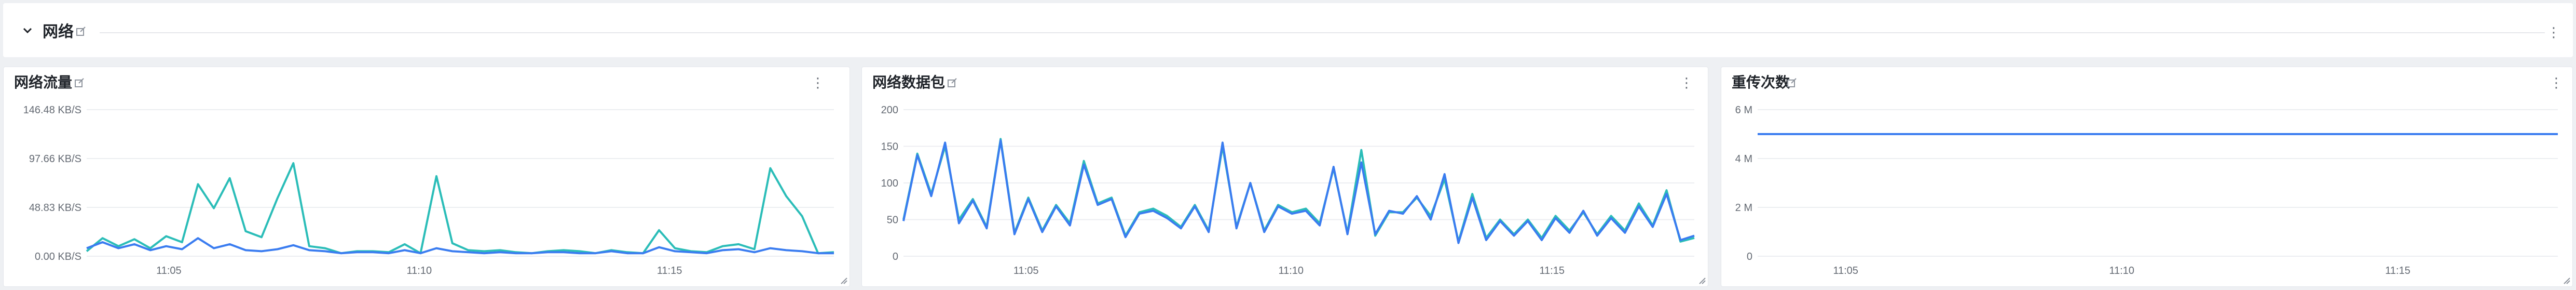  I want to click on y-tick-label: 200, so click(889, 110).